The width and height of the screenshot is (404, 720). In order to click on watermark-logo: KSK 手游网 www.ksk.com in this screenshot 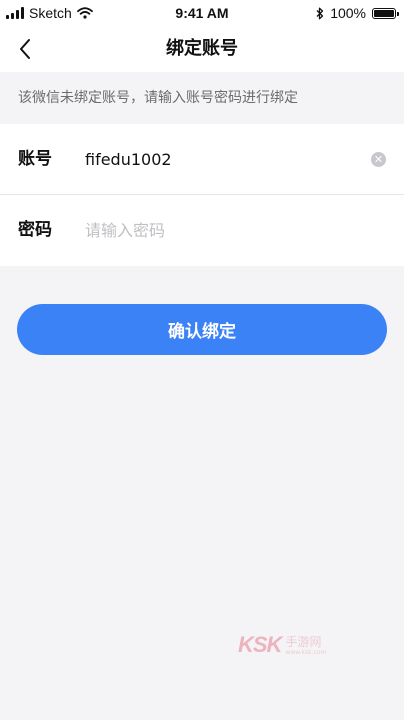, I will do `click(293, 645)`.